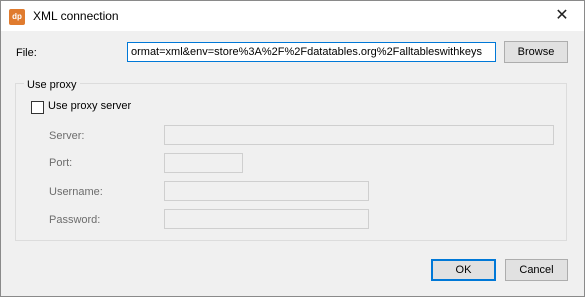  I want to click on ok-button: OK, so click(463, 270).